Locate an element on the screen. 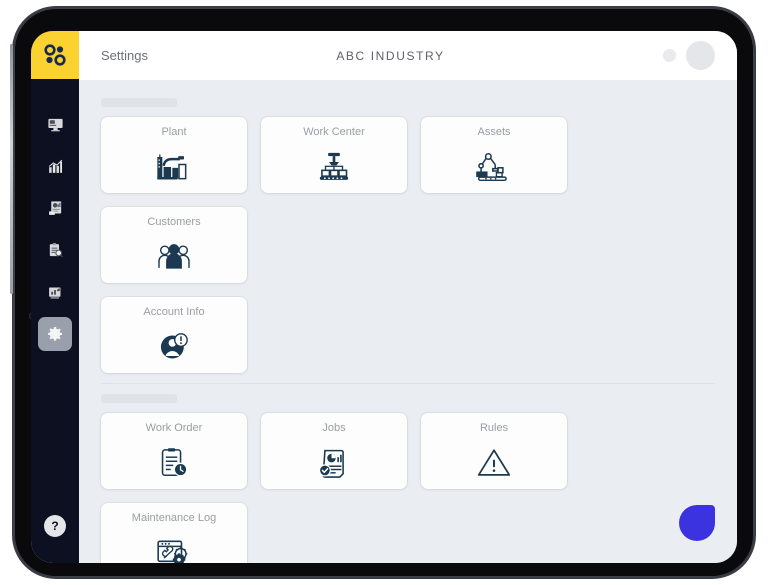 Image resolution: width=768 pixels, height=585 pixels. sidebar-nav is located at coordinates (55, 308).